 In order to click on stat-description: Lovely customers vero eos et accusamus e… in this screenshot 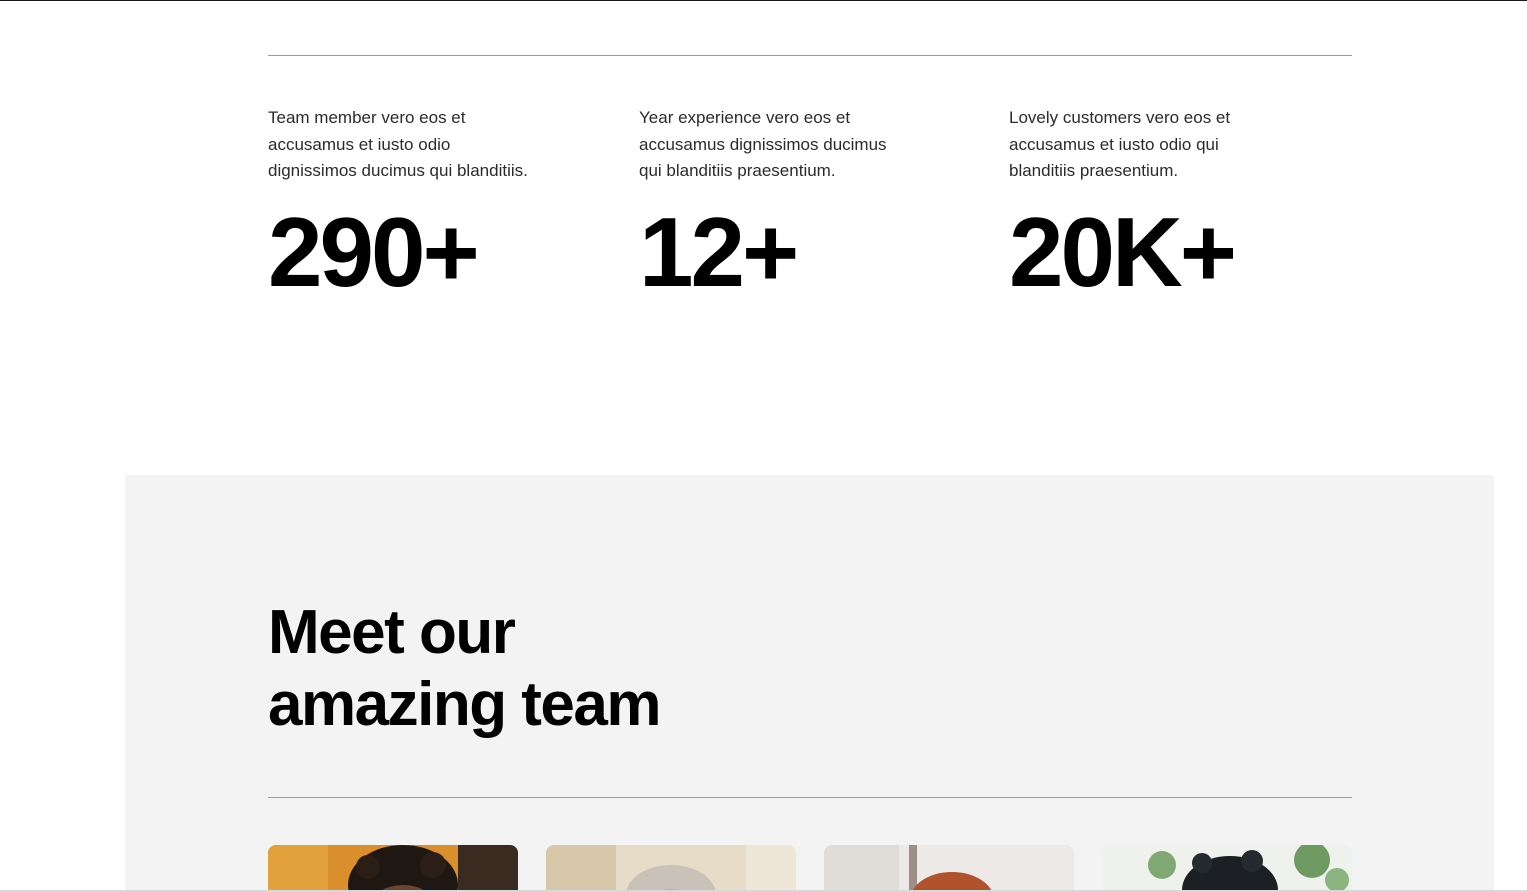, I will do `click(1120, 144)`.